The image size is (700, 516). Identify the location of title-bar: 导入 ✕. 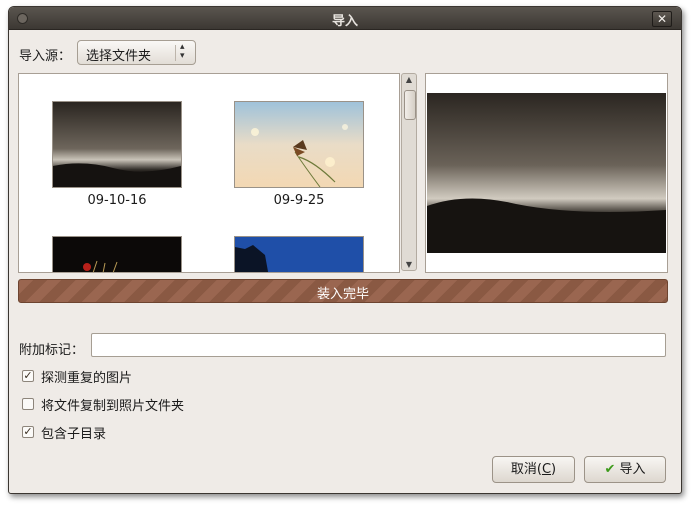
(345, 18).